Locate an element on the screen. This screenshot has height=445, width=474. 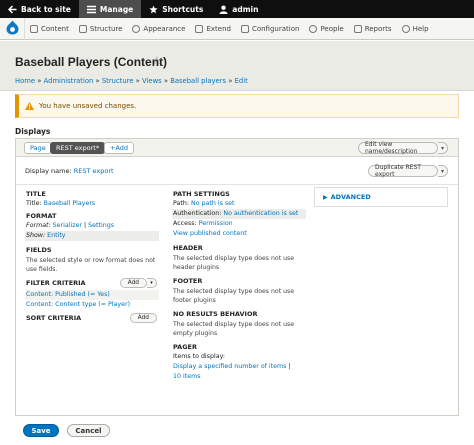
add-filter-button: Add is located at coordinates (133, 283).